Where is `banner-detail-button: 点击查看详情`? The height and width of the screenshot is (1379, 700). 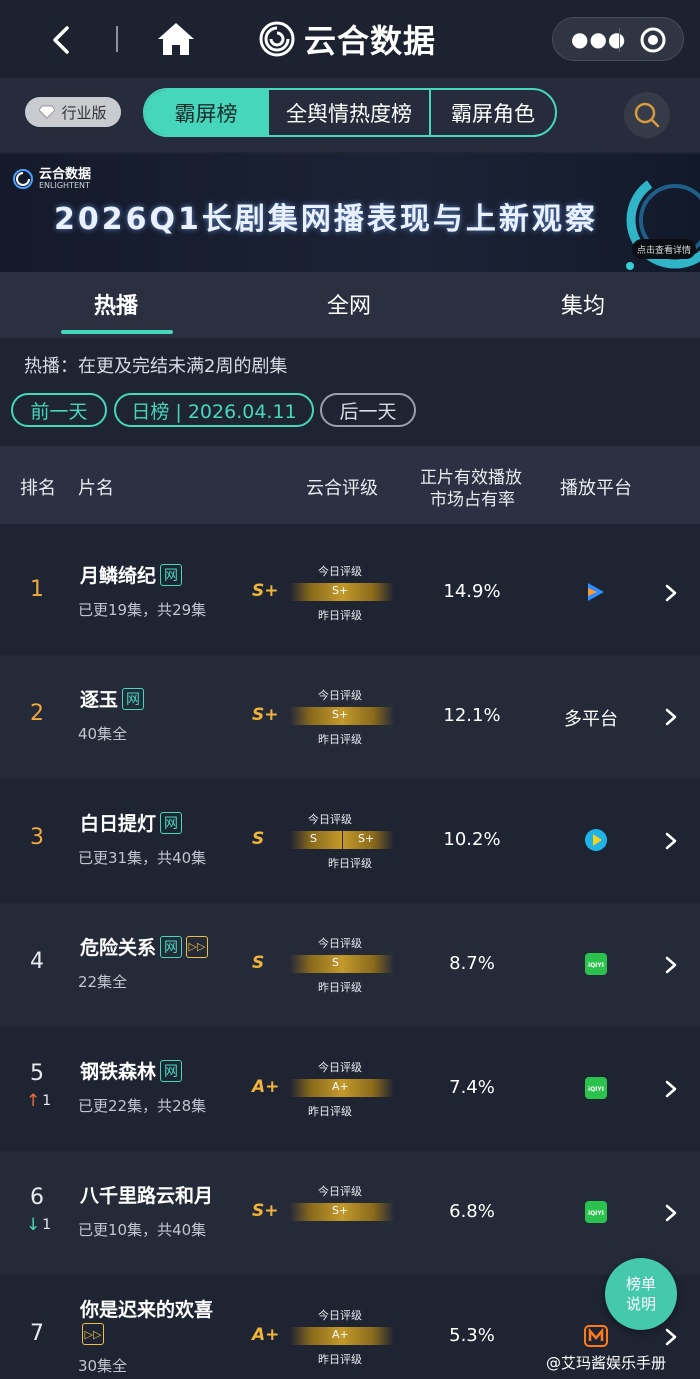 banner-detail-button: 点击查看详情 is located at coordinates (664, 249).